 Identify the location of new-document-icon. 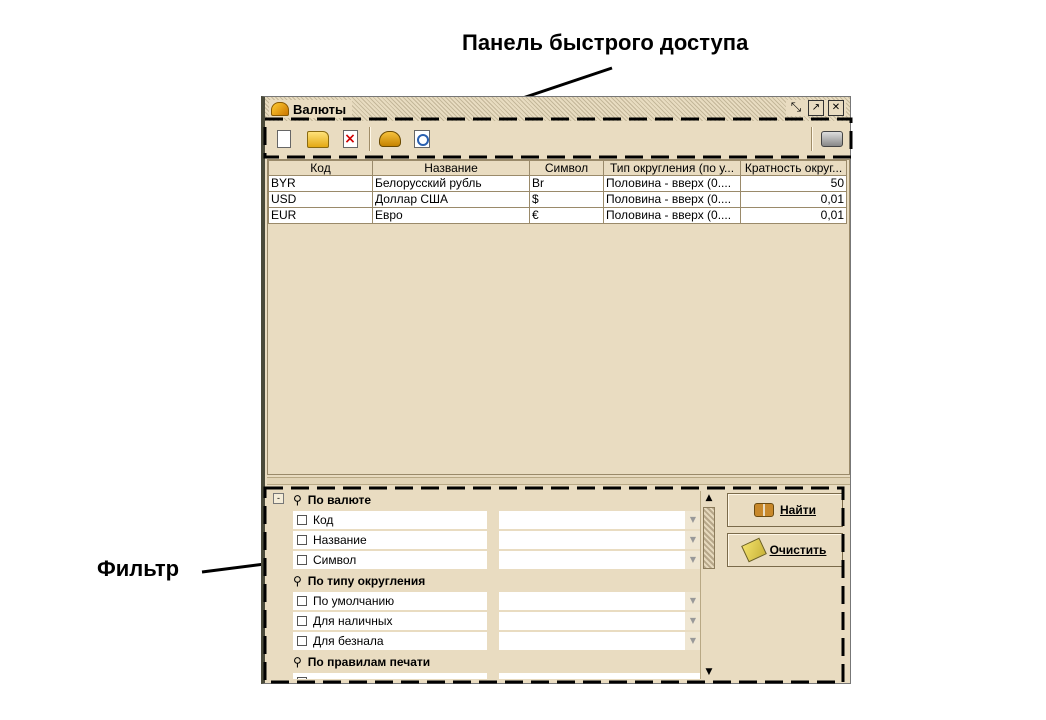
(284, 139).